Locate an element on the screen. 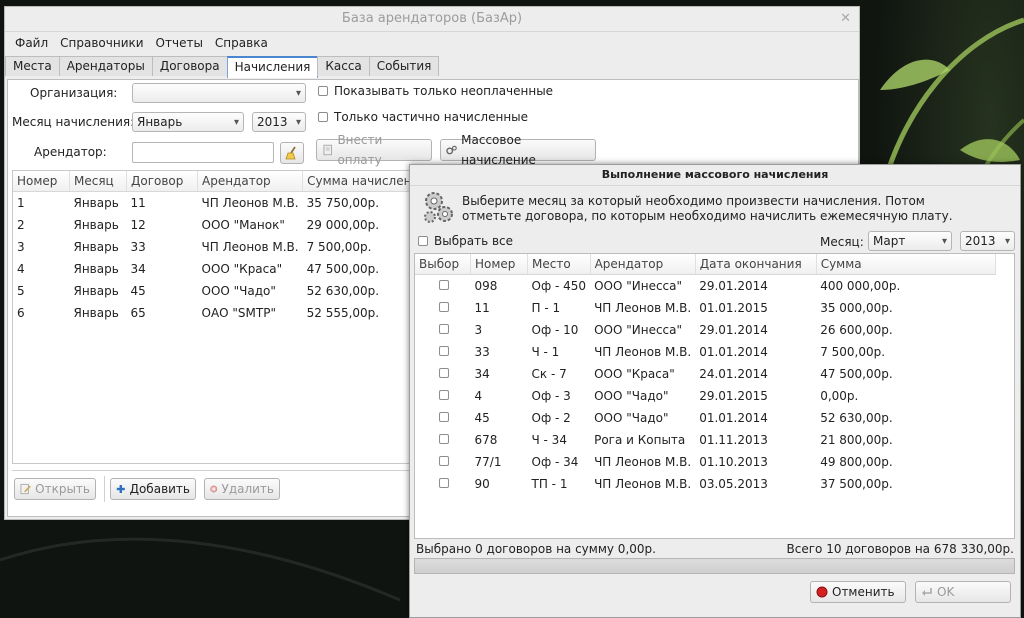 This screenshot has height=618, width=1024. table-row: 2 Январь 12 ООО "Манок" 29 000,00р. is located at coordinates (242, 225).